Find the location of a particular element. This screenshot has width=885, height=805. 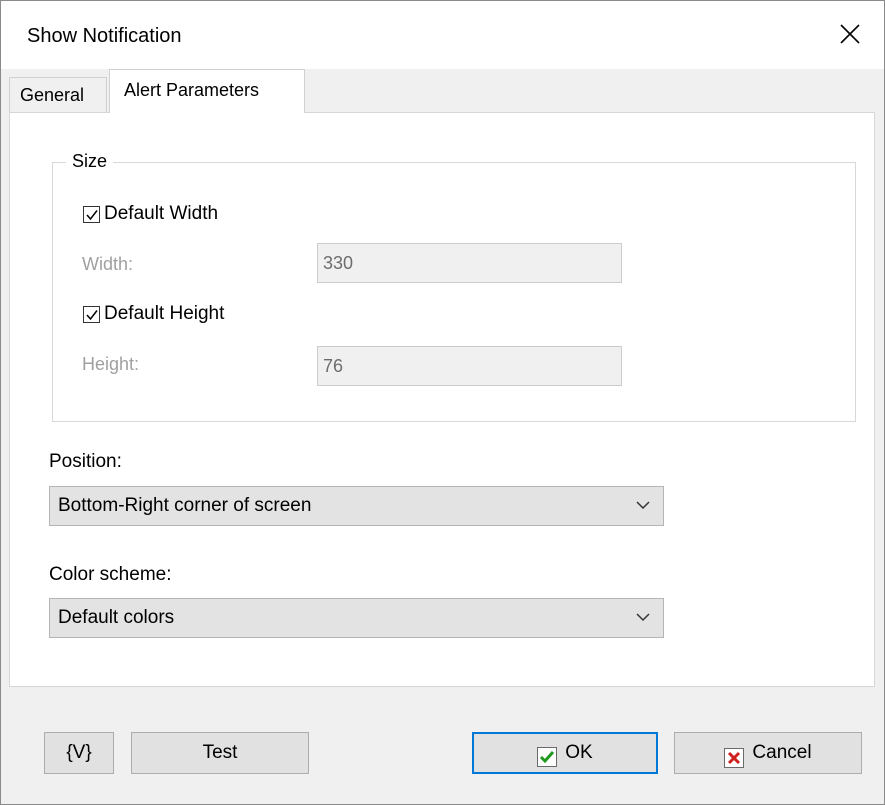

default-width-label: Default Width is located at coordinates (161, 213).